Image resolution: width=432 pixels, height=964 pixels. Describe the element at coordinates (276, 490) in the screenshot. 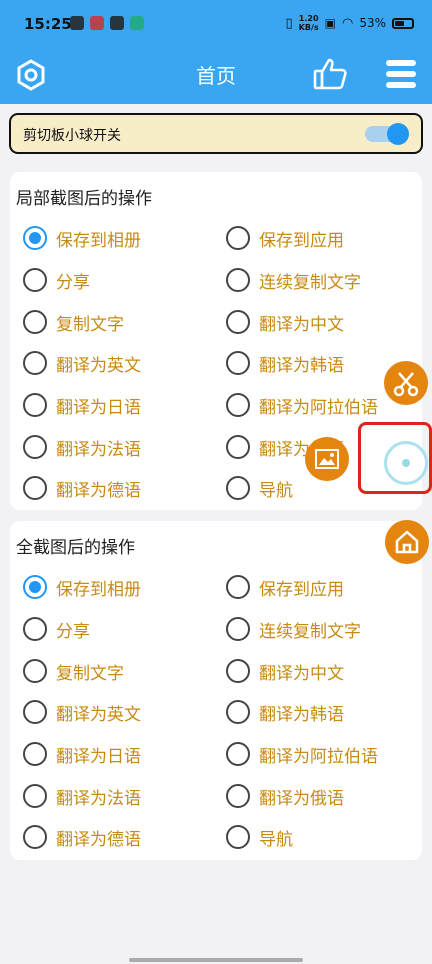

I see `radio-option-label: 导航` at that location.